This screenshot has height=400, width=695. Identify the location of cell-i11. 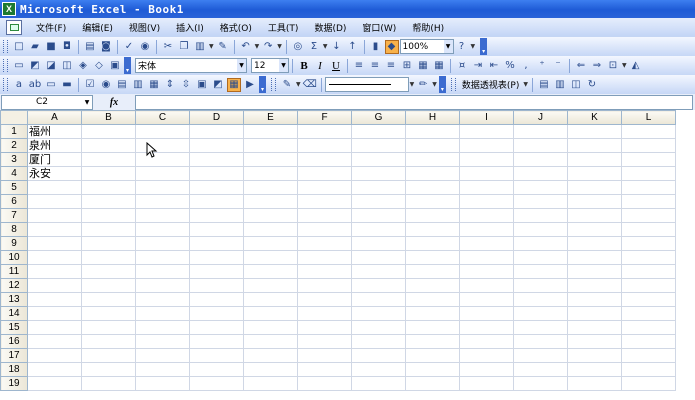
(486, 271).